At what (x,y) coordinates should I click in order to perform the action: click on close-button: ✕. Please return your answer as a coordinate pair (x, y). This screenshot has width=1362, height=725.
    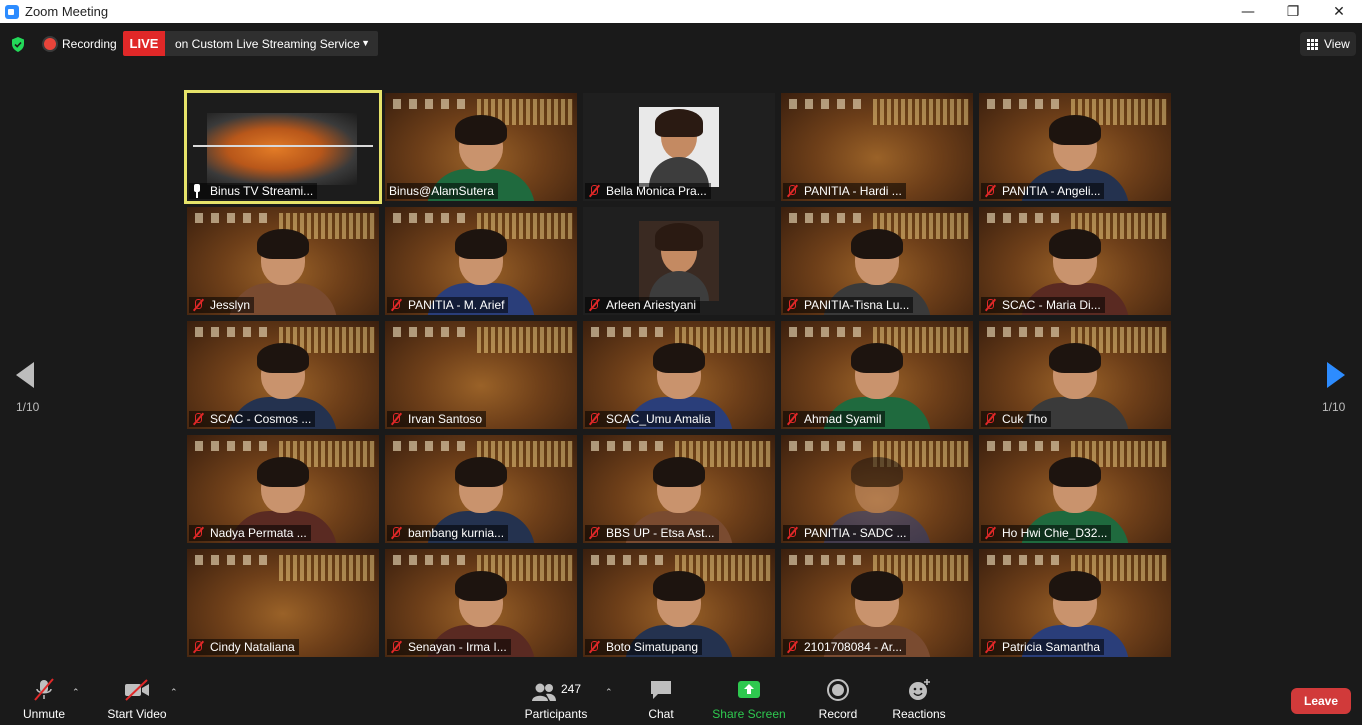
    Looking at the image, I should click on (1339, 11).